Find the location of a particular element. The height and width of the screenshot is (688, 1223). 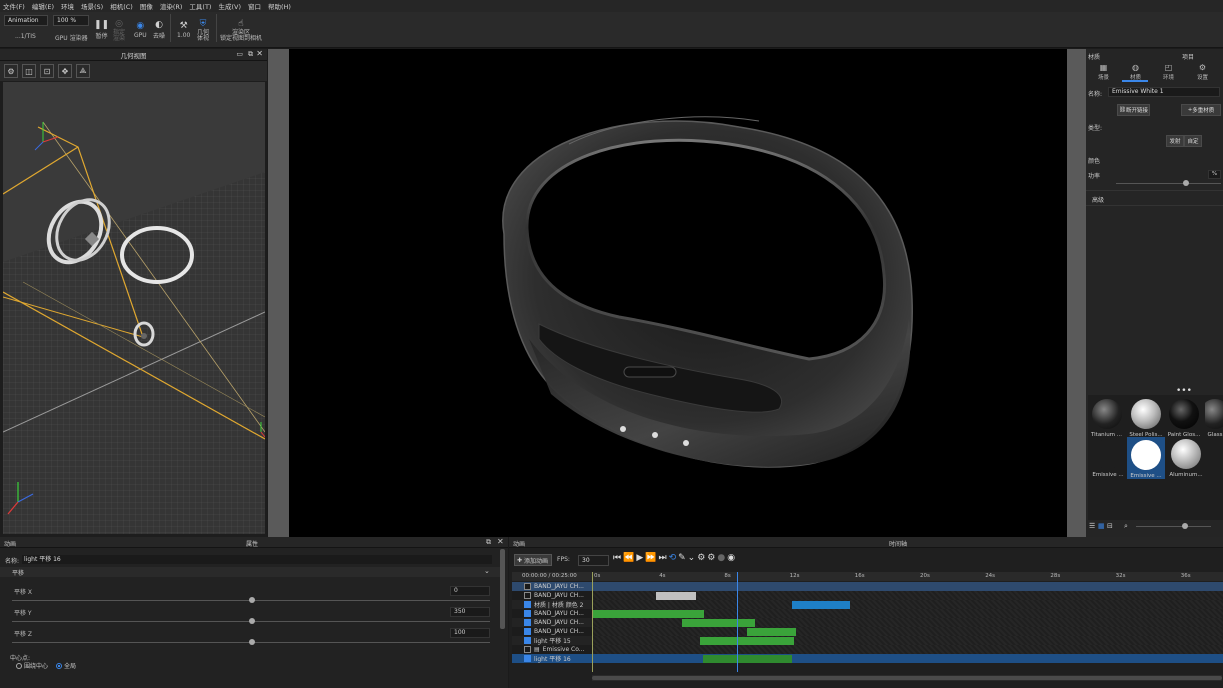

next-frame-icon: ⏩ is located at coordinates (650, 558).